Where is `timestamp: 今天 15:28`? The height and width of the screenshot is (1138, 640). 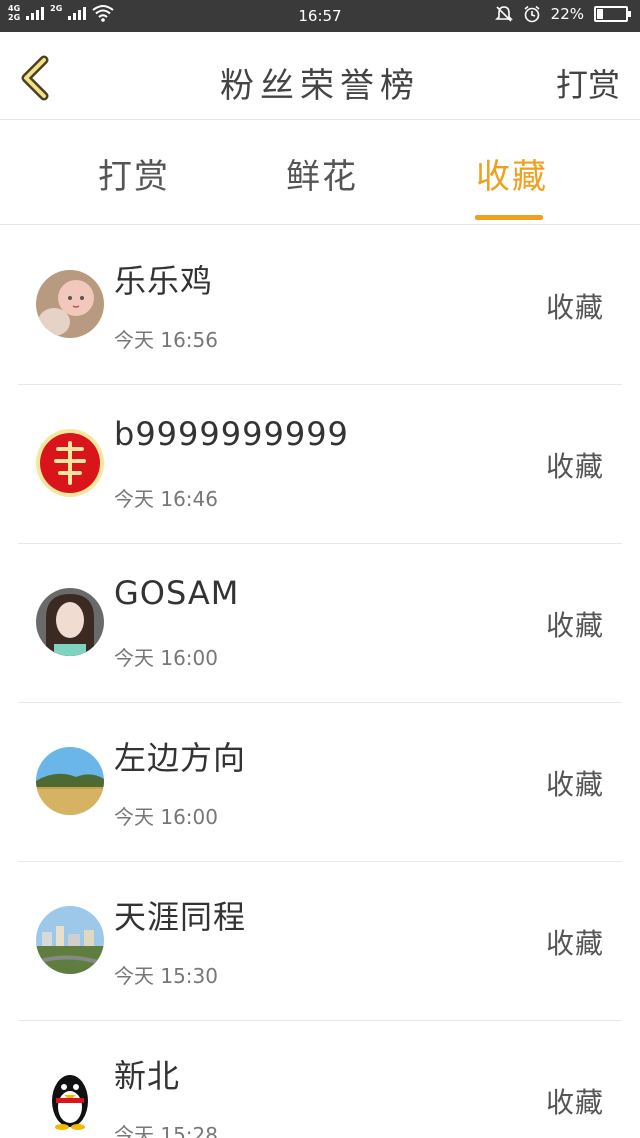 timestamp: 今天 15:28 is located at coordinates (166, 1130).